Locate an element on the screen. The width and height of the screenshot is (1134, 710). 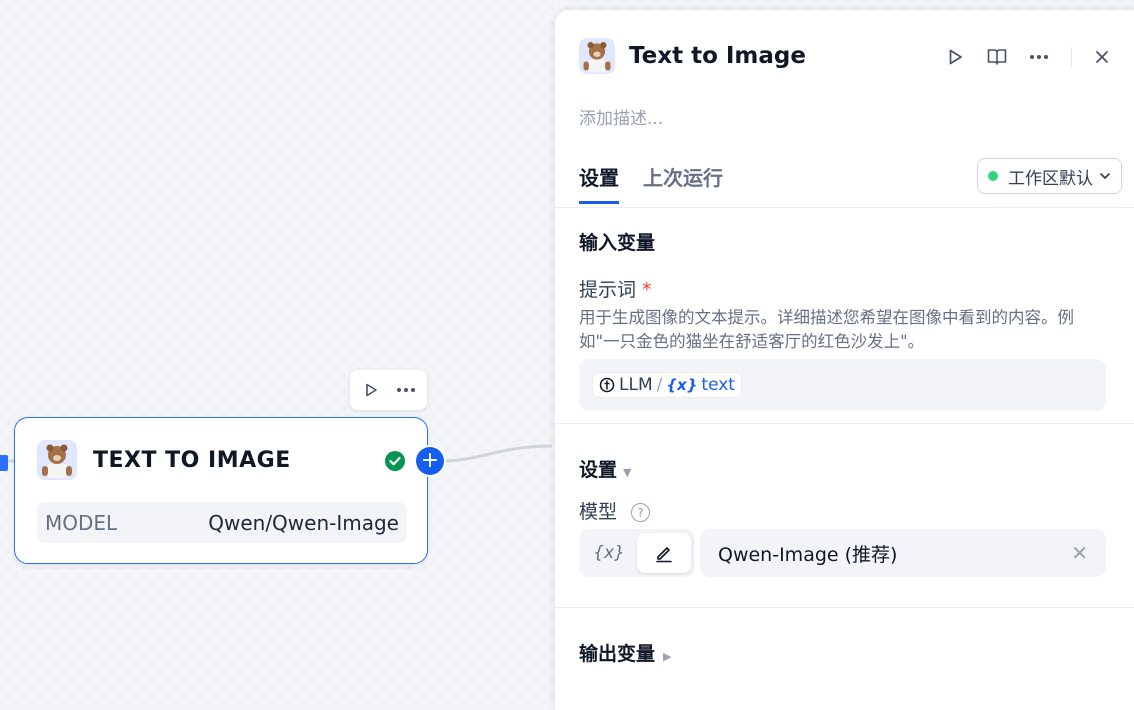
close-icon is located at coordinates (1102, 57).